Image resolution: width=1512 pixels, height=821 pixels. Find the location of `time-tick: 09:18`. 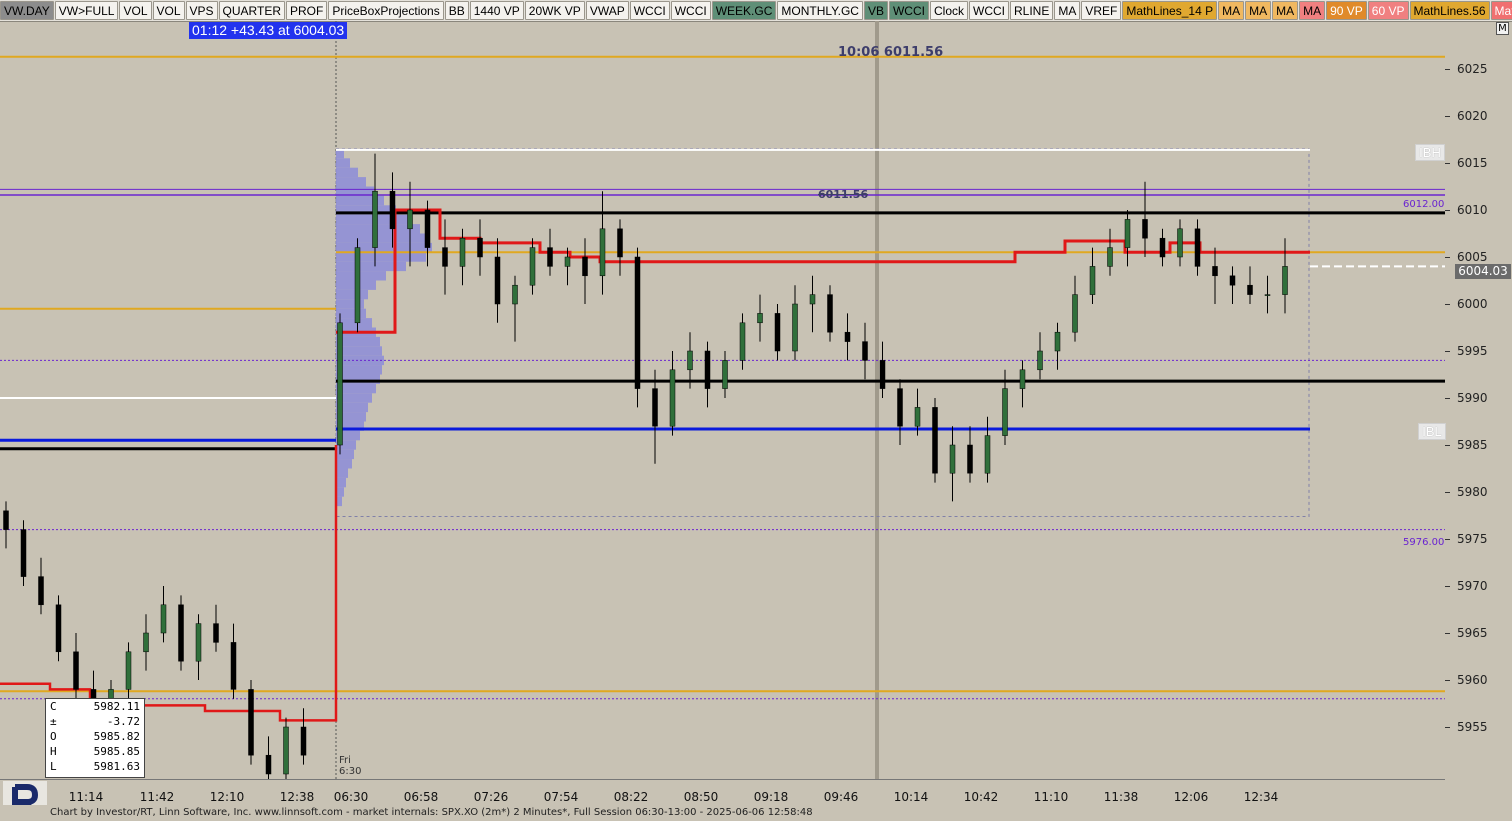

time-tick: 09:18 is located at coordinates (771, 797).